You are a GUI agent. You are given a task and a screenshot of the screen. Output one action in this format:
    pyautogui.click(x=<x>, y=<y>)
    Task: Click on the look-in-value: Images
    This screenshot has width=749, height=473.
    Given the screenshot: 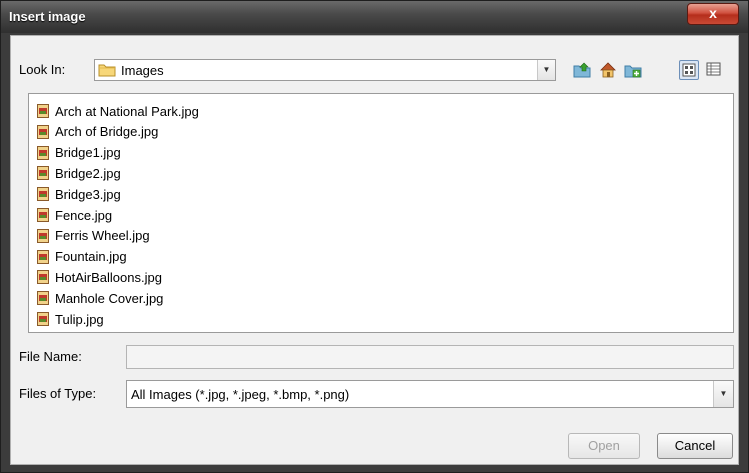 What is the action you would take?
    pyautogui.click(x=142, y=70)
    